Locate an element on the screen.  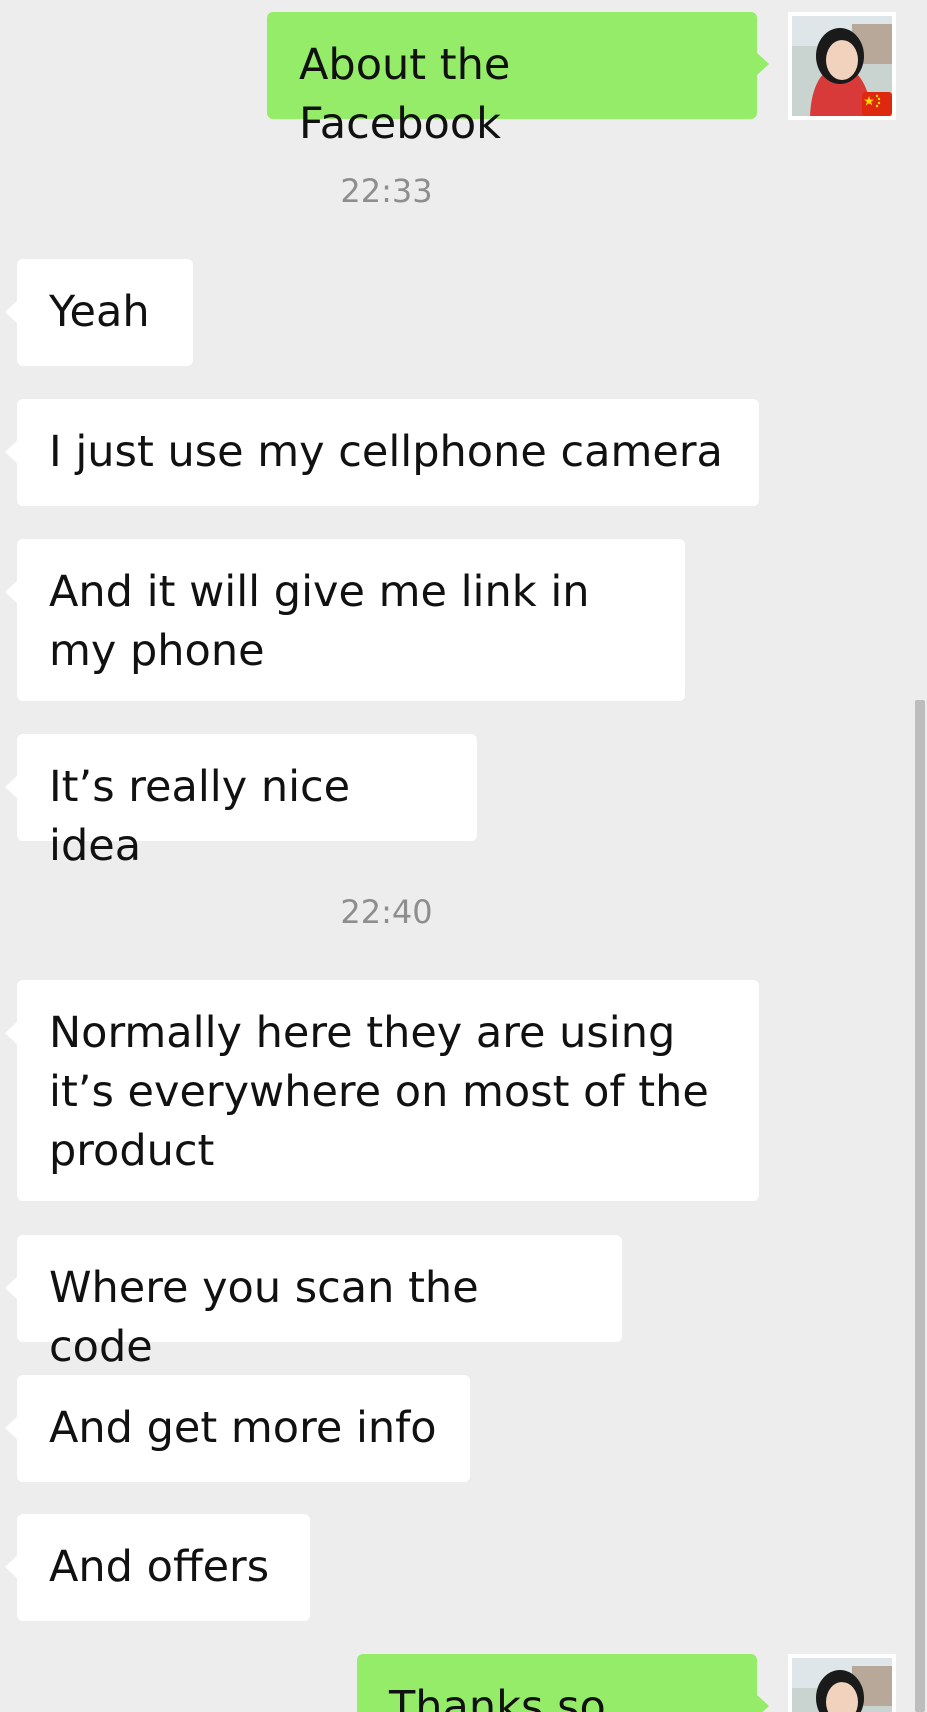
message-text: Yeah is located at coordinates (99, 312).